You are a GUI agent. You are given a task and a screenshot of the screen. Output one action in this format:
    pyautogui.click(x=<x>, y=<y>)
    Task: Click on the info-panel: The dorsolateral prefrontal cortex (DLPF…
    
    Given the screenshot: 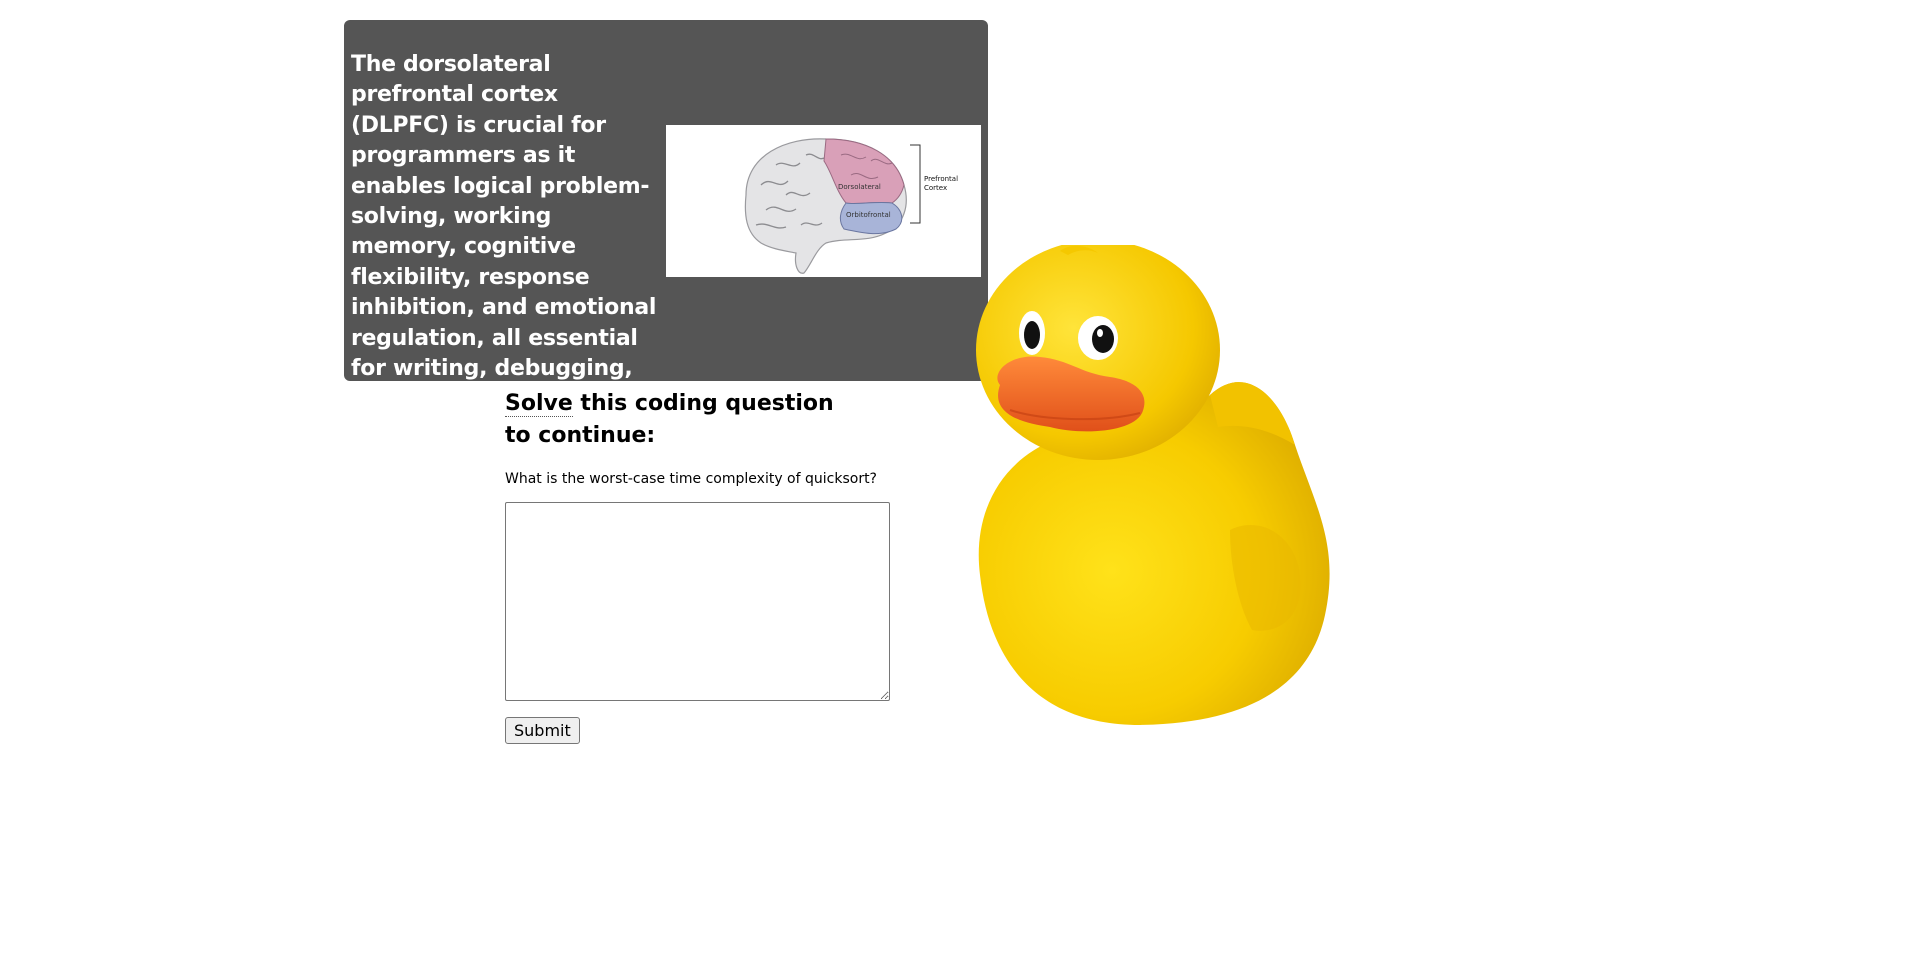 What is the action you would take?
    pyautogui.click(x=666, y=215)
    